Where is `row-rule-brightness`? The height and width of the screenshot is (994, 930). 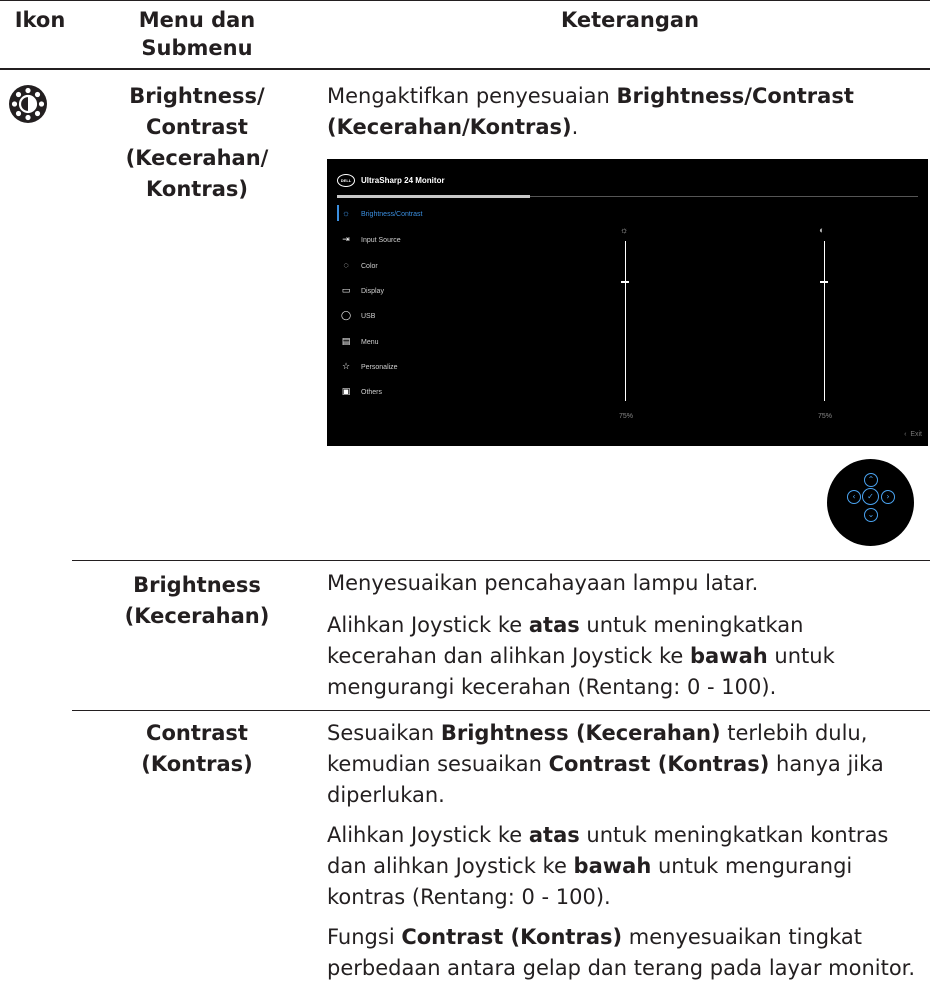 row-rule-brightness is located at coordinates (501, 560).